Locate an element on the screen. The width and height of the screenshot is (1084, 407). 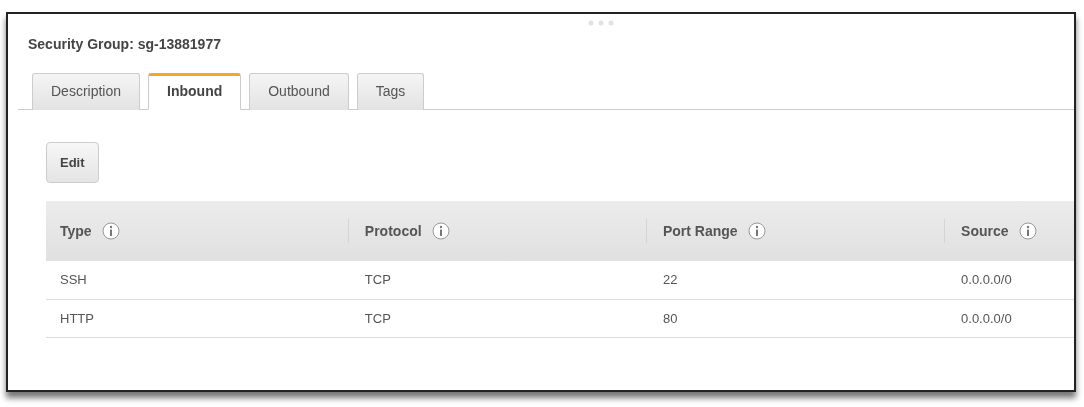
table-cell: HTTP is located at coordinates (190, 318).